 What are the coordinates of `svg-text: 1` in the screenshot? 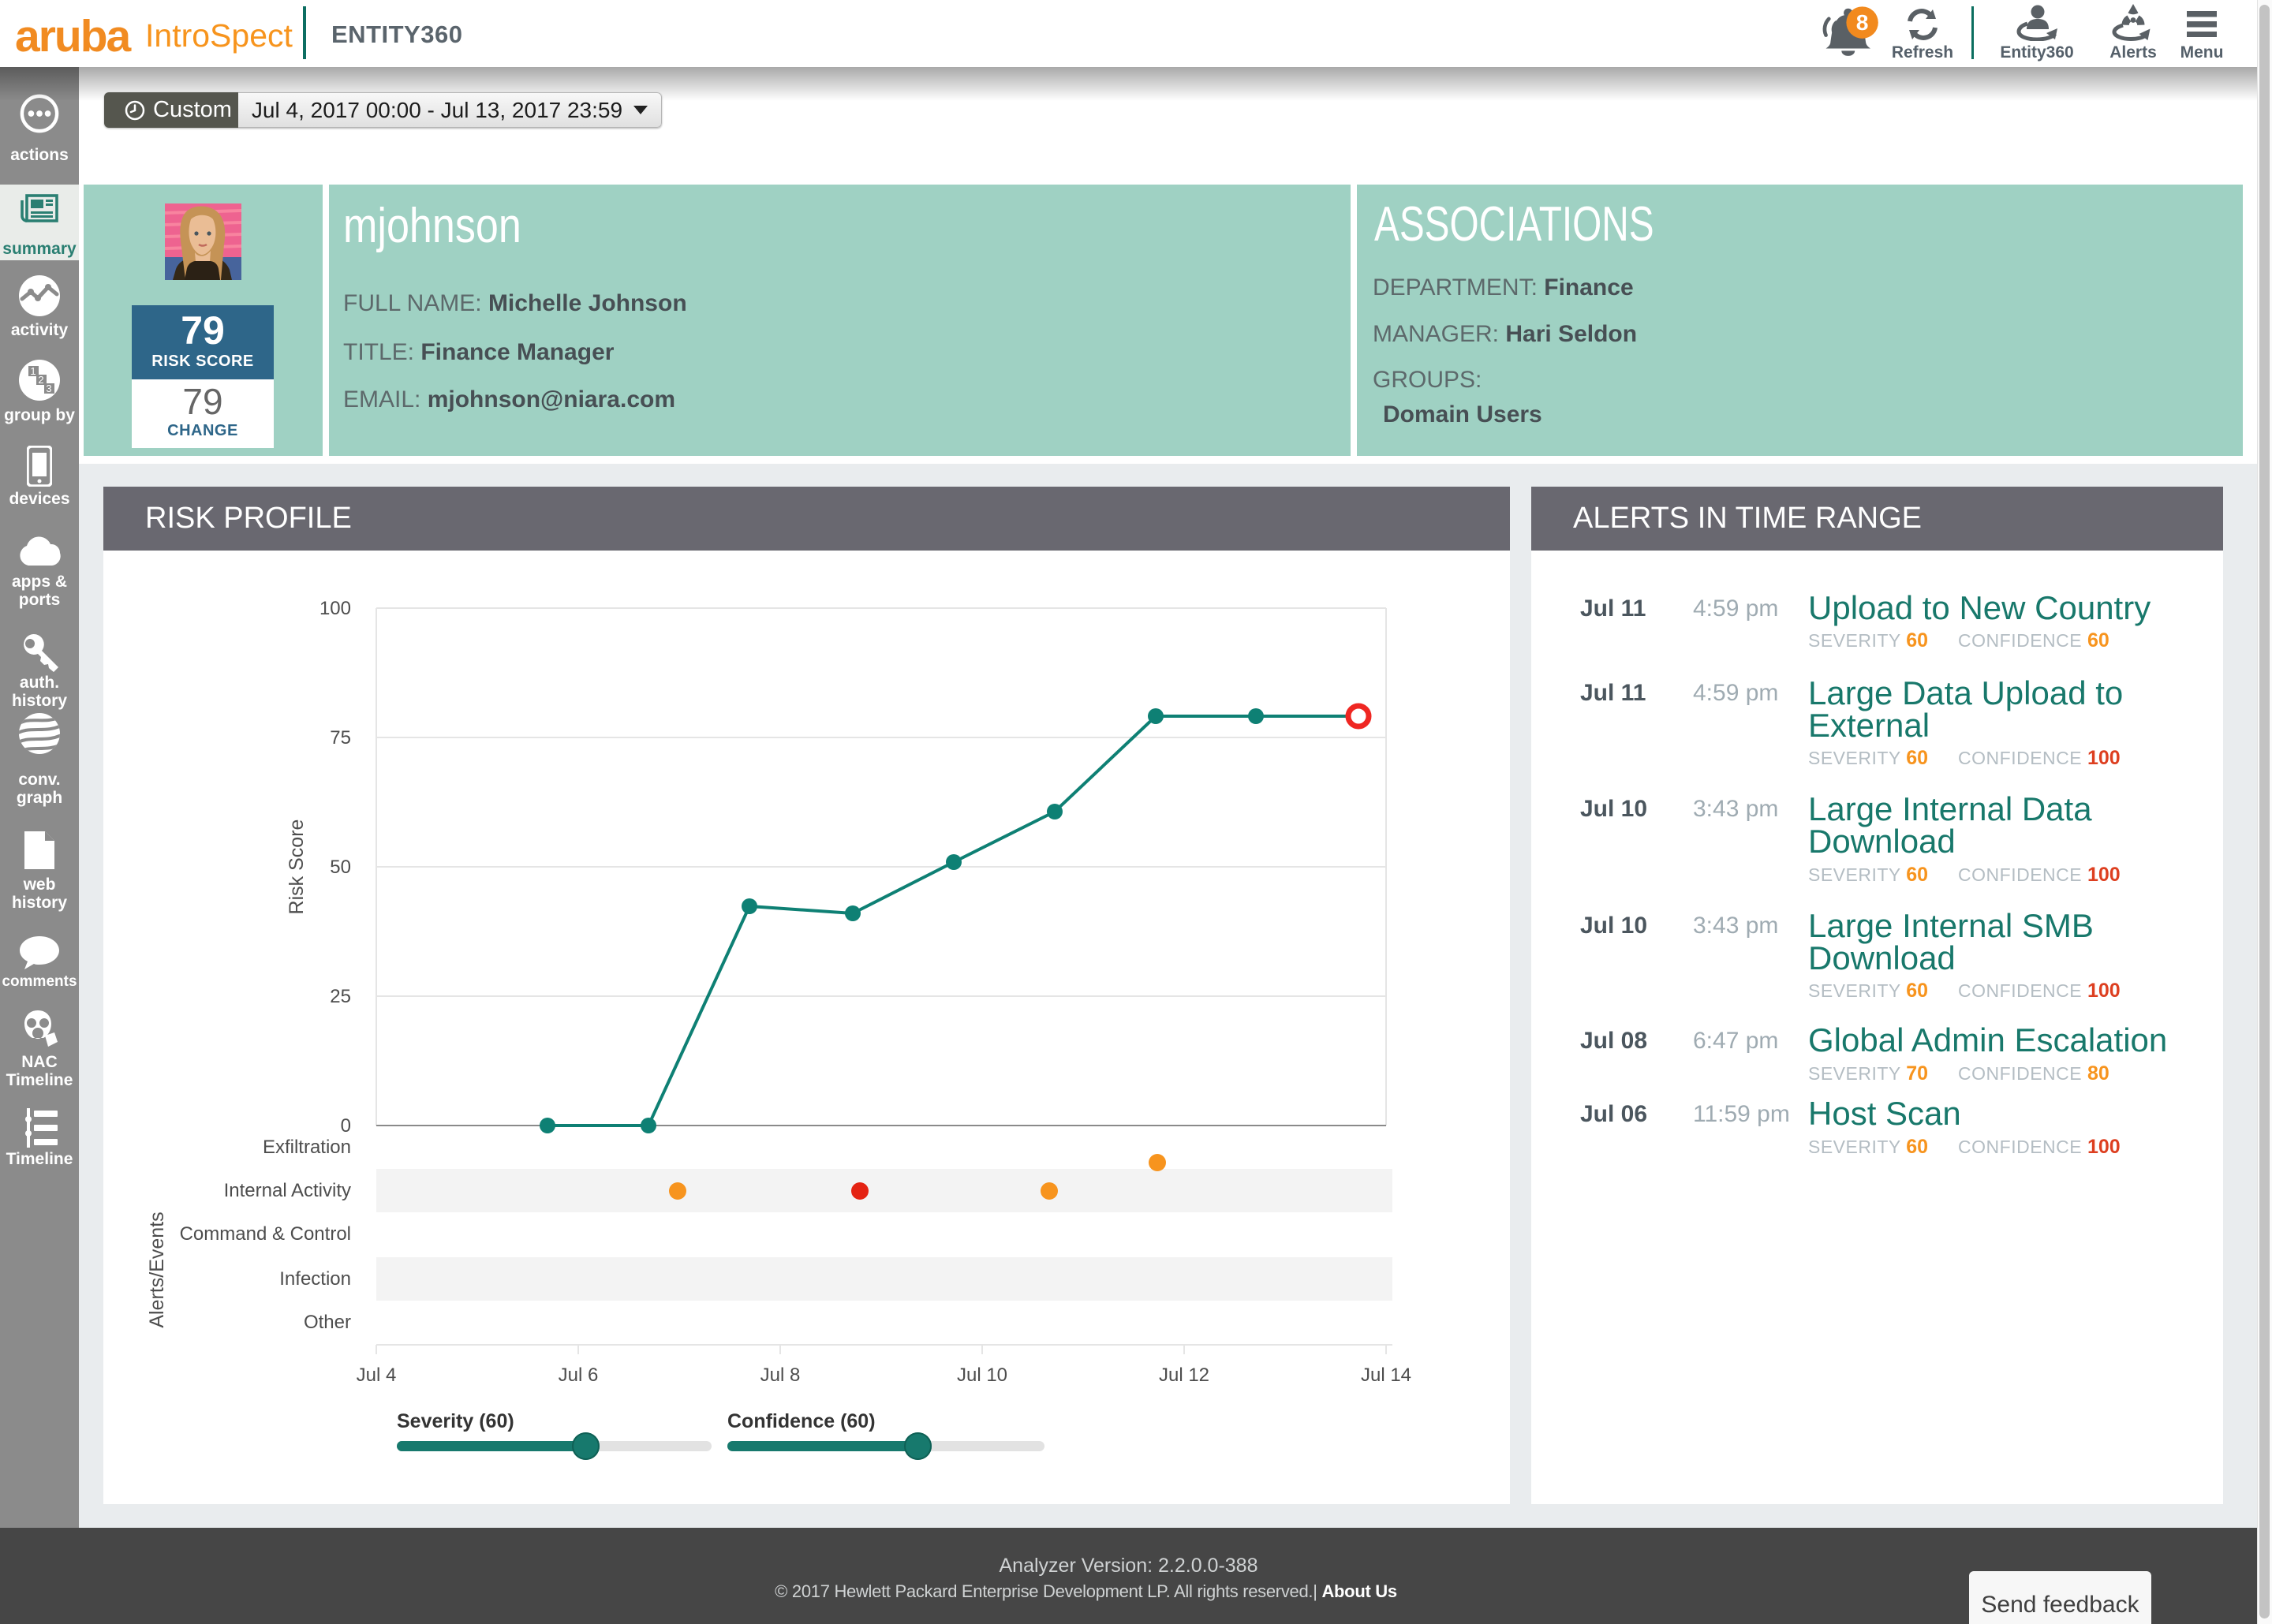 It's located at (33, 371).